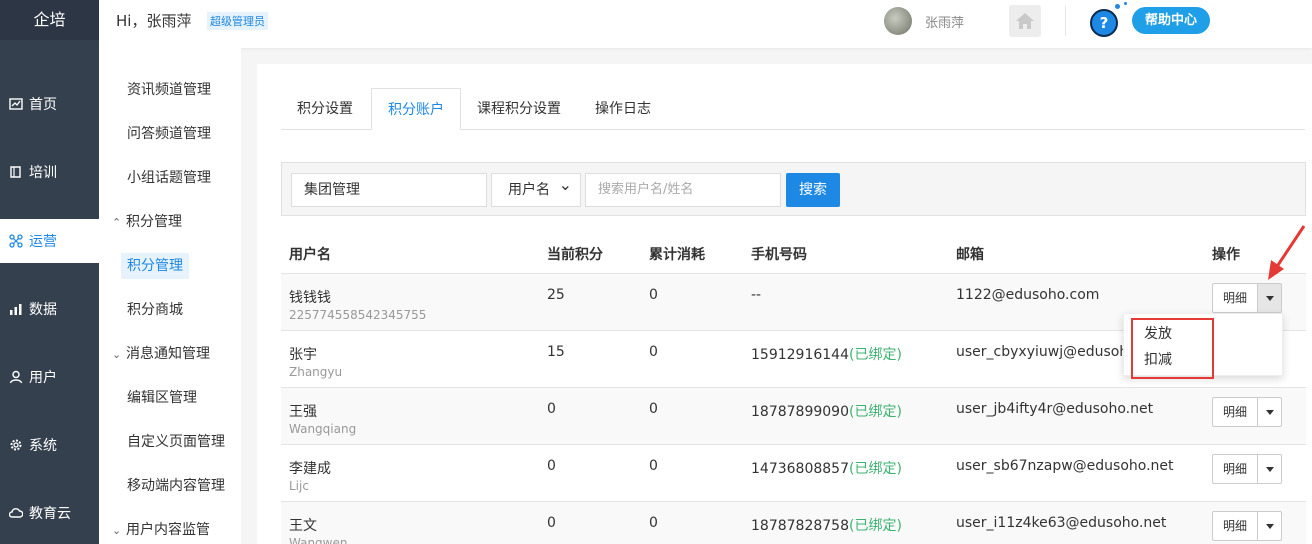 The width and height of the screenshot is (1312, 544). Describe the element at coordinates (237, 21) in the screenshot. I see `role-badge: 超级管理员` at that location.